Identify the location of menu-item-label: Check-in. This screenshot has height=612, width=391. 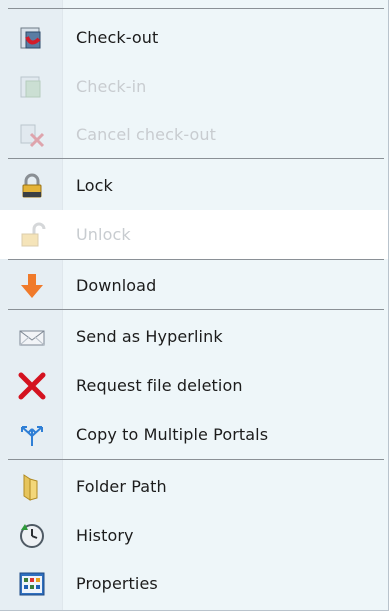
(111, 86).